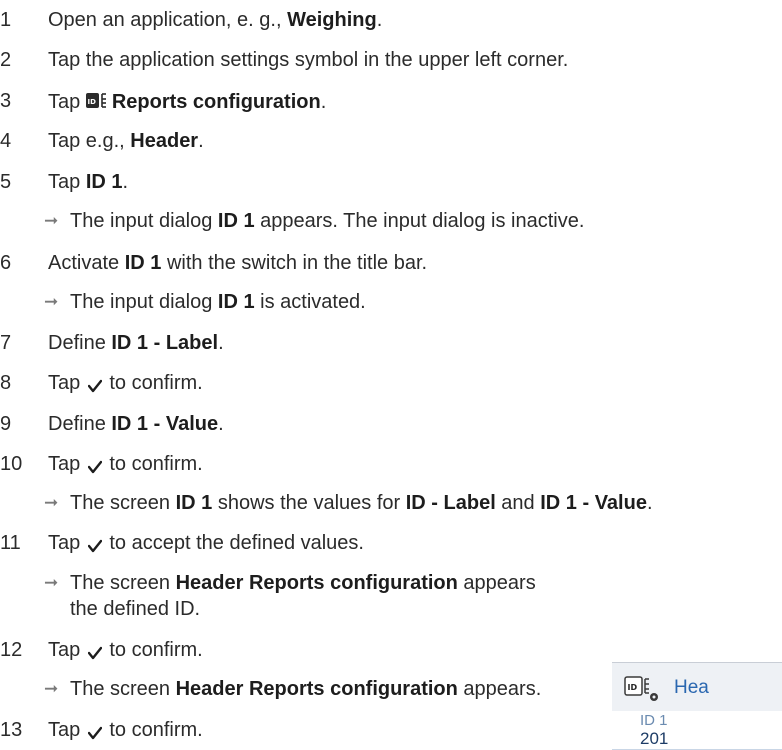 This screenshot has height=750, width=782. Describe the element at coordinates (6, 263) in the screenshot. I see `step-number: 6` at that location.